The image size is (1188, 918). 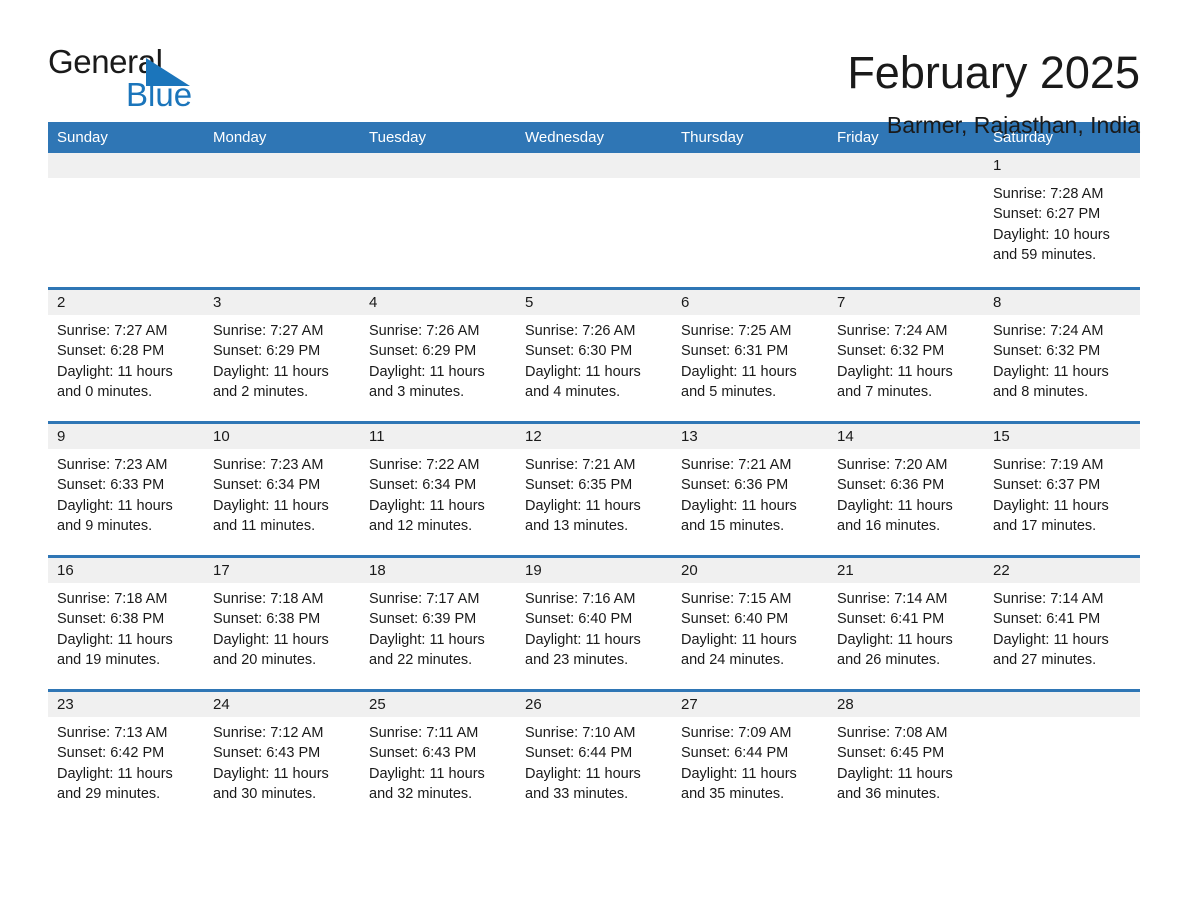 What do you see at coordinates (282, 704) in the screenshot?
I see `day-number-band: 24` at bounding box center [282, 704].